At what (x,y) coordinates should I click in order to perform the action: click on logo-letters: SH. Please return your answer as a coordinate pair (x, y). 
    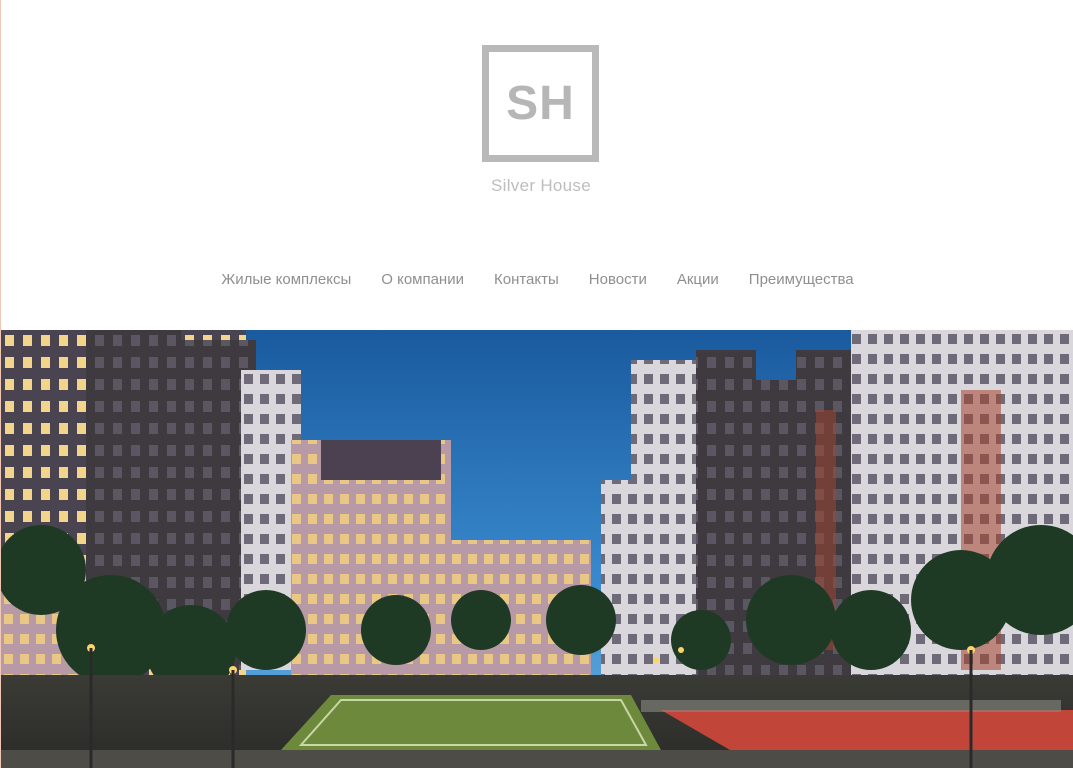
    Looking at the image, I should click on (540, 103).